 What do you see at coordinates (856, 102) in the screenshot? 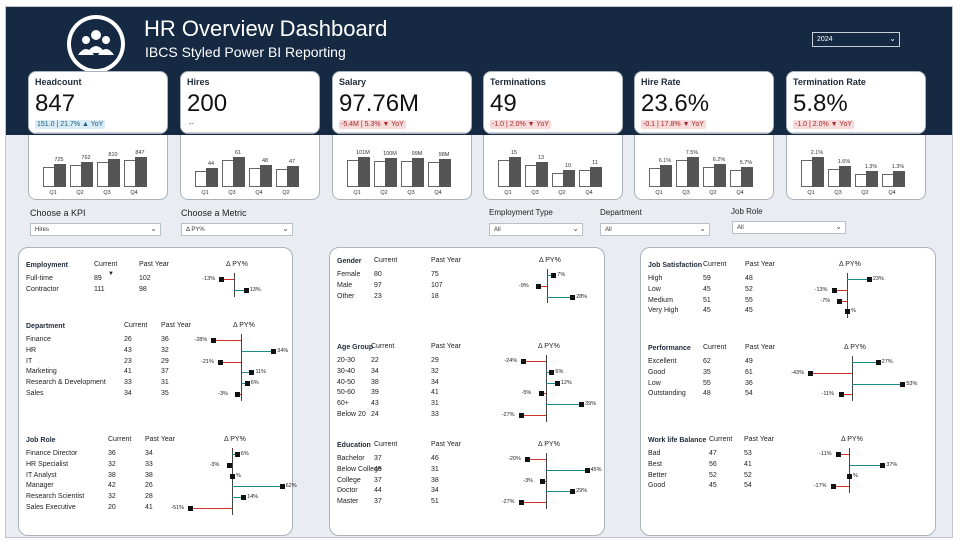
I see `kpi-card-termination-rate: Termination Rate 5.8% -1.0 | 2.0% ▼ YoY` at bounding box center [856, 102].